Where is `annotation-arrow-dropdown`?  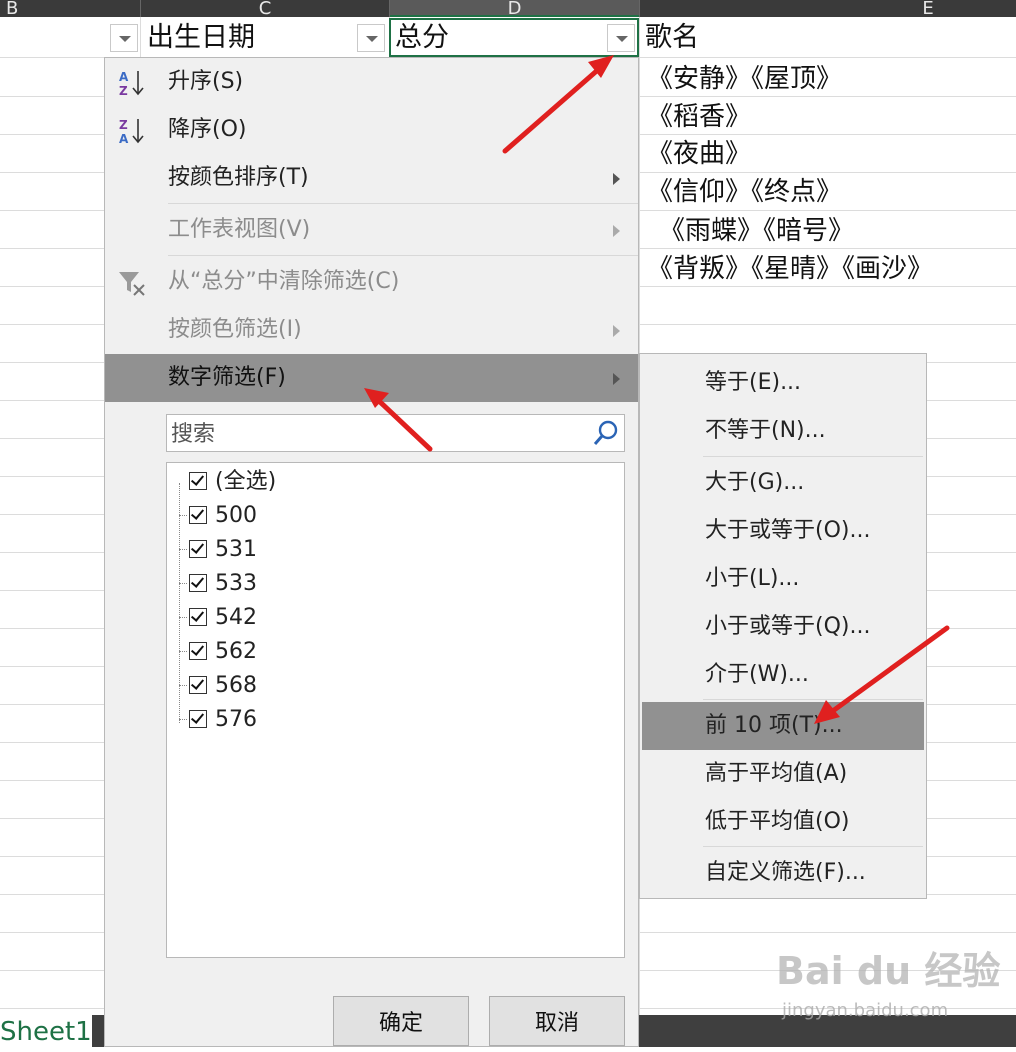
annotation-arrow-dropdown is located at coordinates (558, 104).